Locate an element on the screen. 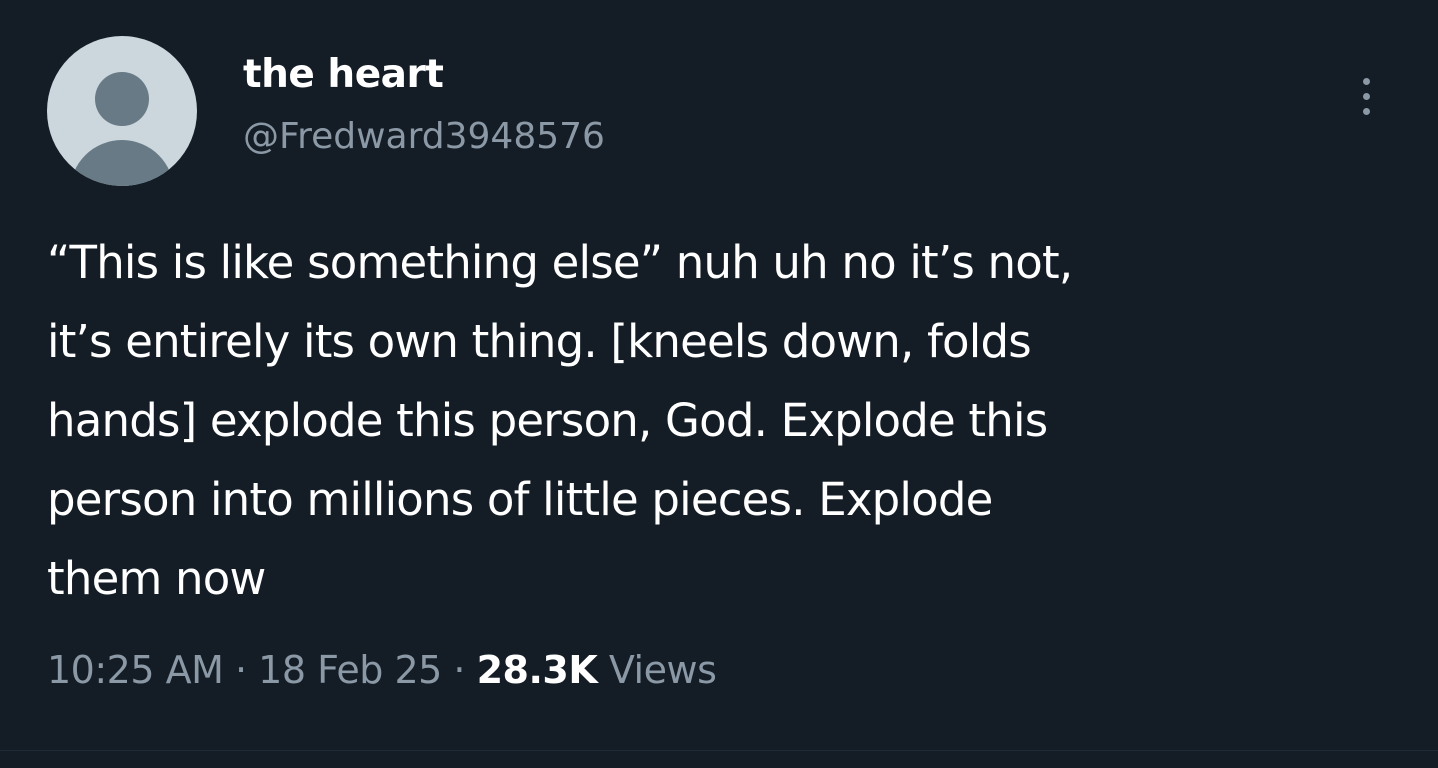 Image resolution: width=1438 pixels, height=768 pixels. default-profile-icon is located at coordinates (122, 99).